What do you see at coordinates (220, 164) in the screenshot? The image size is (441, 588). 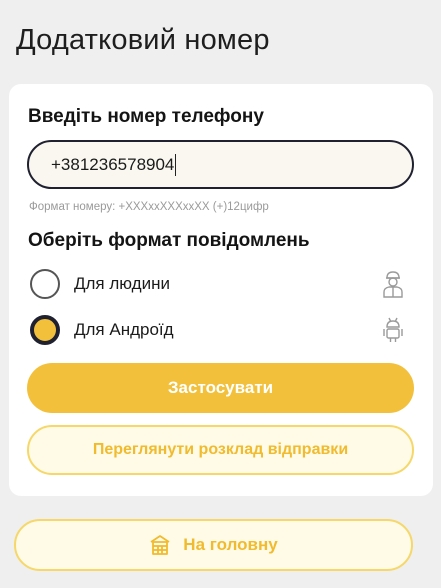 I see `phone-input: +381236578904` at bounding box center [220, 164].